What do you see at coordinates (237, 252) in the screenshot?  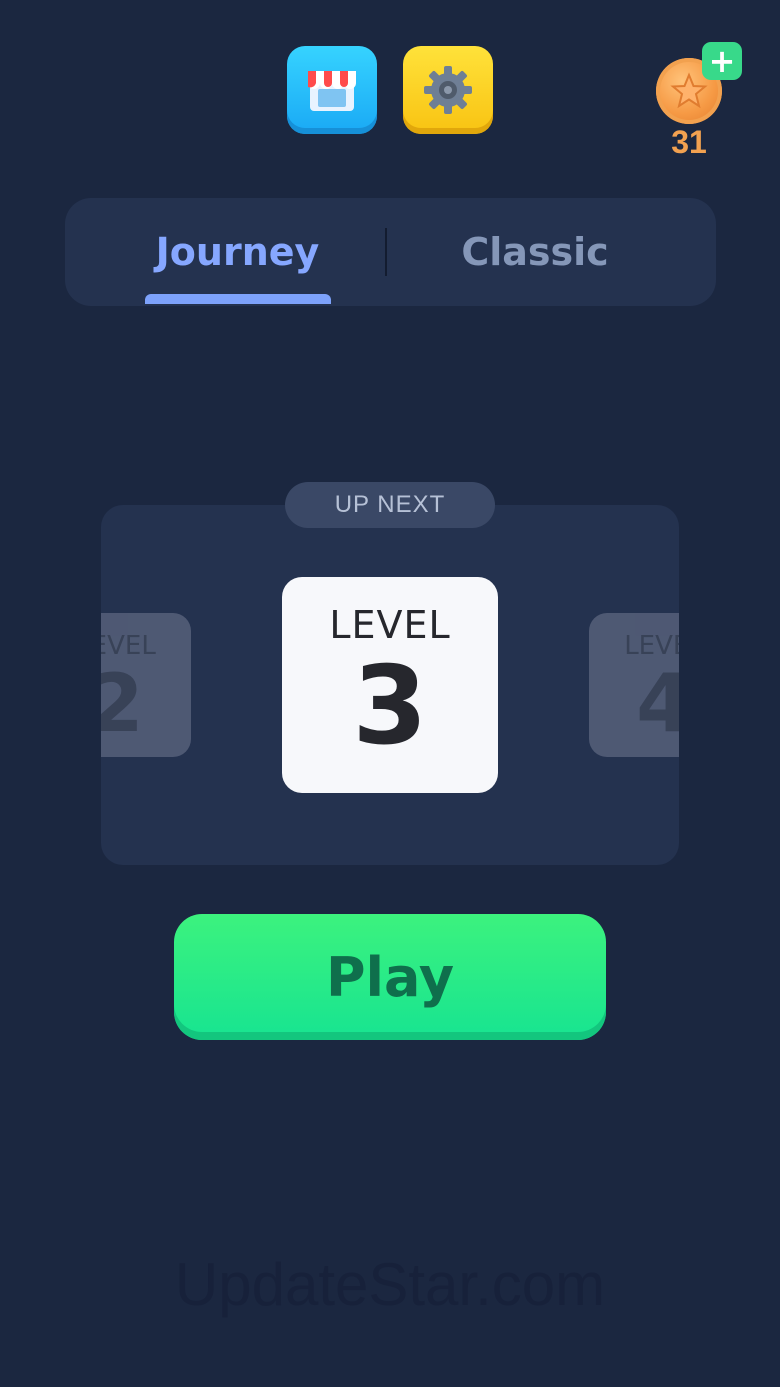 I see `tab-journey: Journey` at bounding box center [237, 252].